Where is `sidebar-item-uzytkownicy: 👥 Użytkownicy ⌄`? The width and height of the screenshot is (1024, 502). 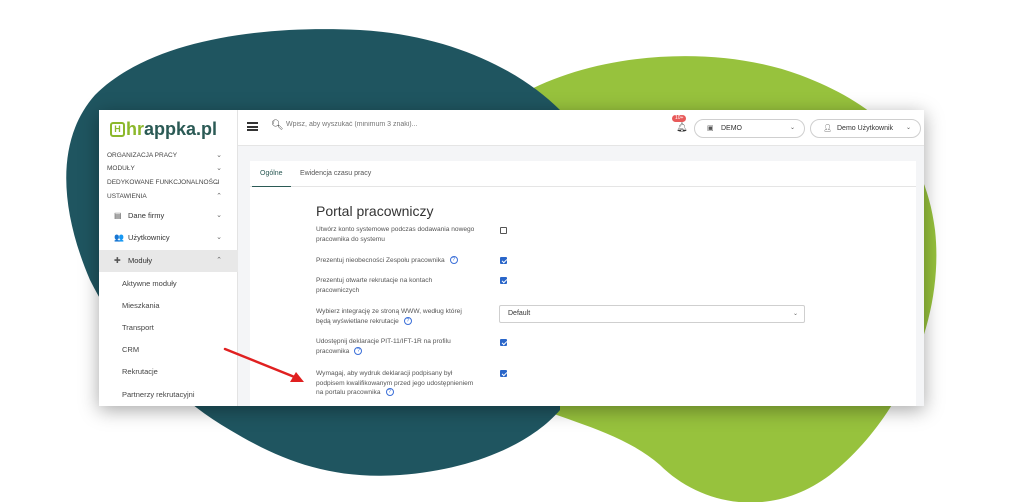
sidebar-item-uzytkownicy: 👥 Użytkownicy ⌄ is located at coordinates (168, 238).